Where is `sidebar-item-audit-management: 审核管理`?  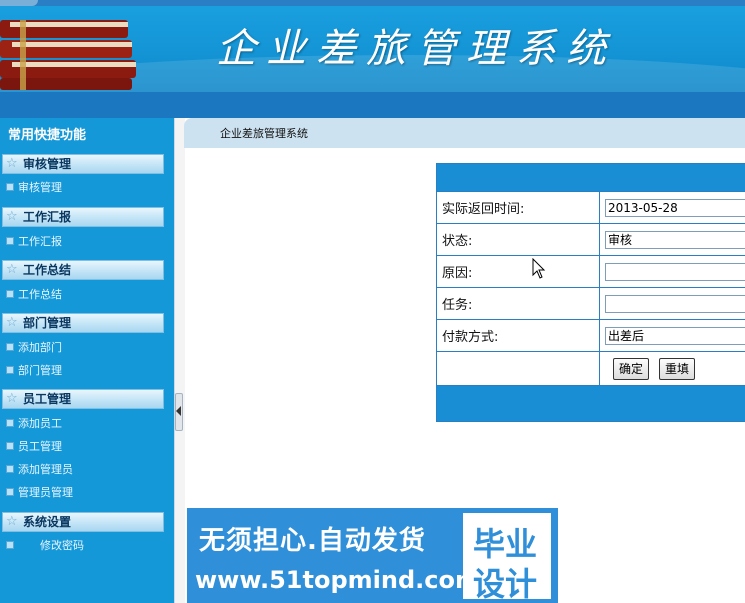
sidebar-item-audit-management: 审核管理 is located at coordinates (34, 188).